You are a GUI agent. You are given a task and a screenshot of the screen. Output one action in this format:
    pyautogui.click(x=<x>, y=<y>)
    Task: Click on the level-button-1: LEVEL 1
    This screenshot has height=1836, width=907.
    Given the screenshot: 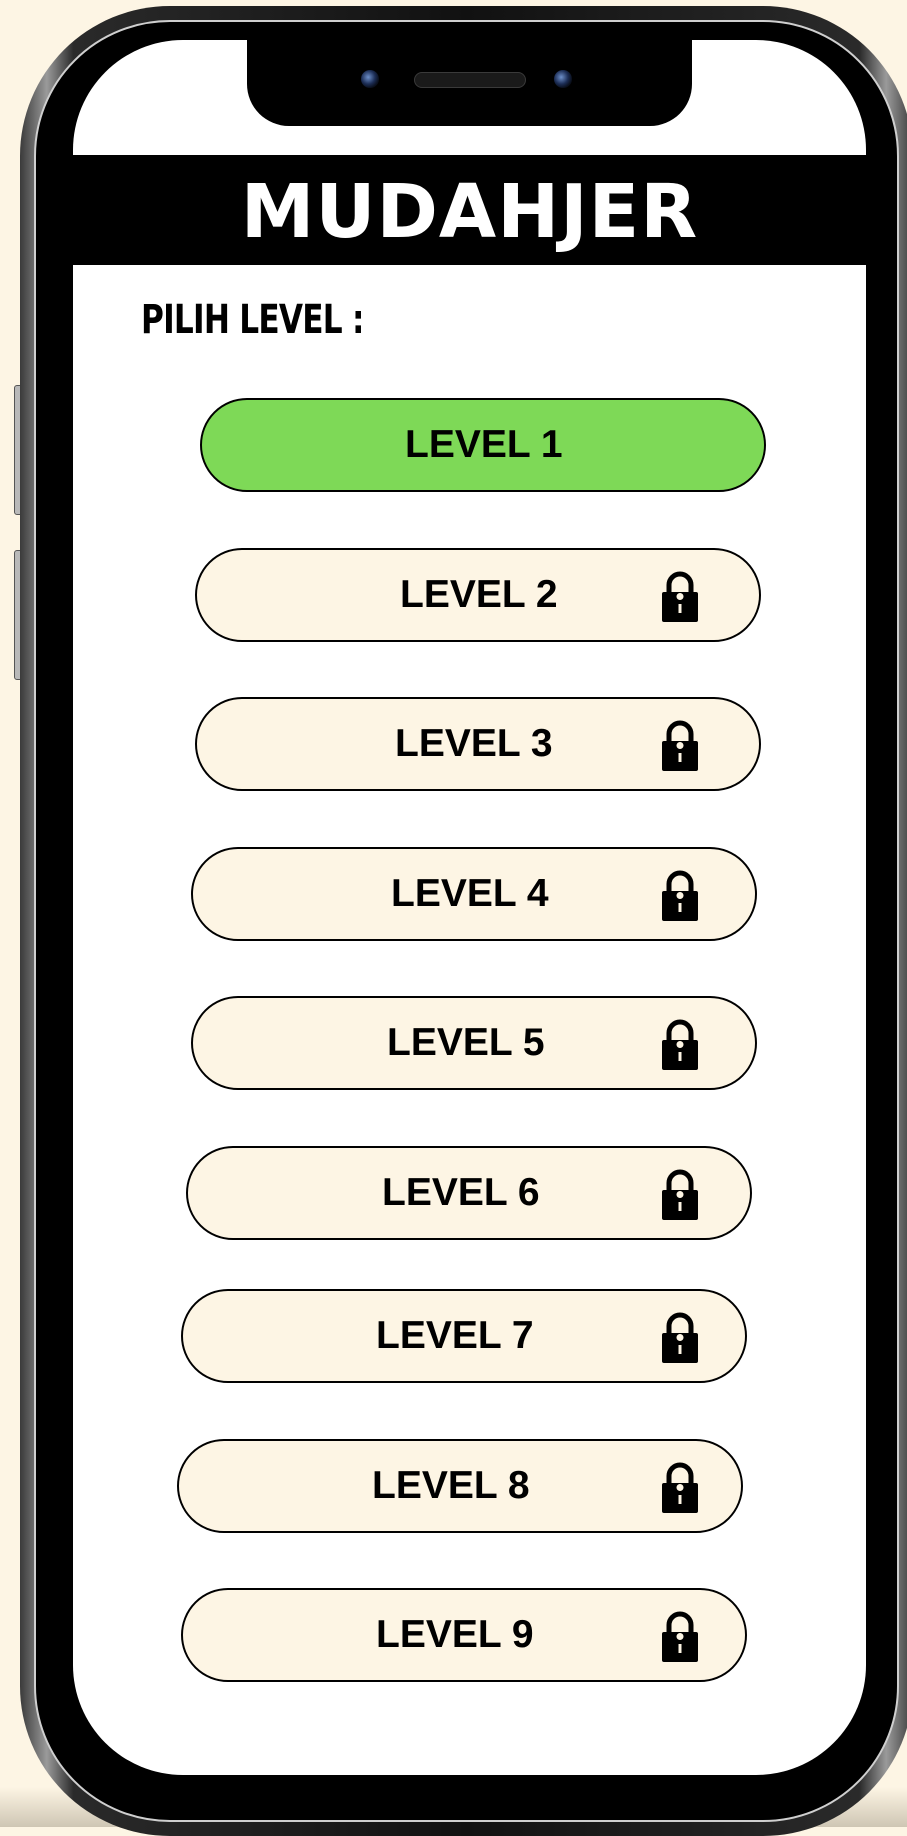 What is the action you would take?
    pyautogui.click(x=483, y=445)
    